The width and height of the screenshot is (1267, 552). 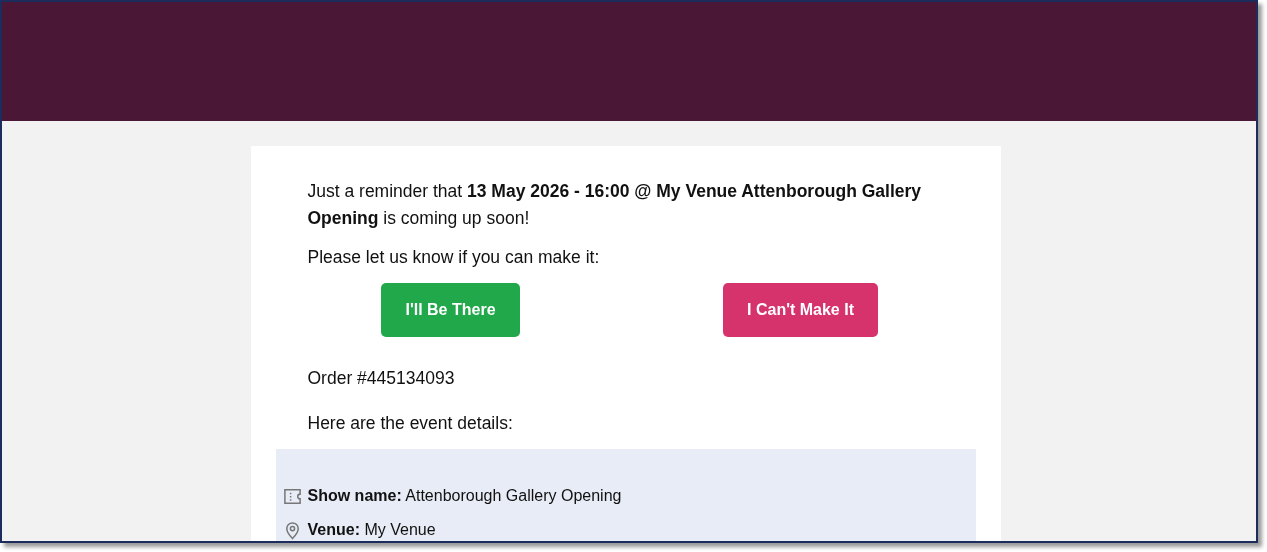 I want to click on order-number: Order #445134093, so click(x=381, y=378).